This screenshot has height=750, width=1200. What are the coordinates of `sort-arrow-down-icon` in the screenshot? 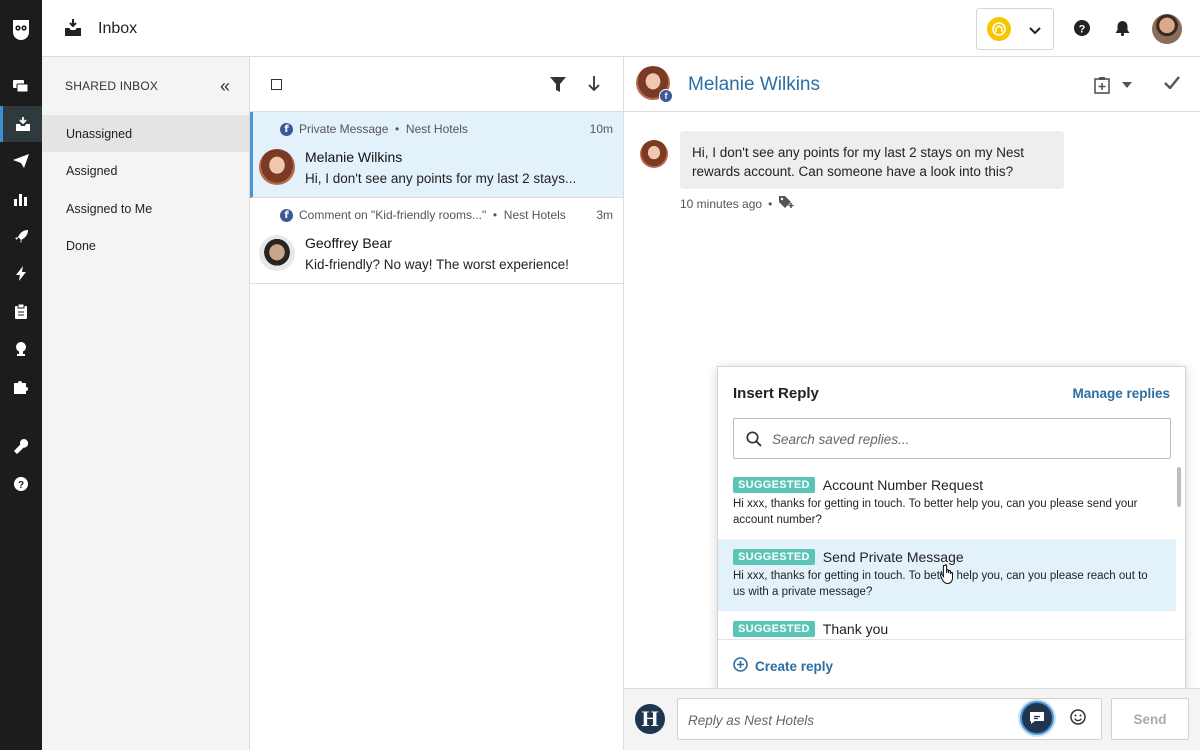 It's located at (594, 85).